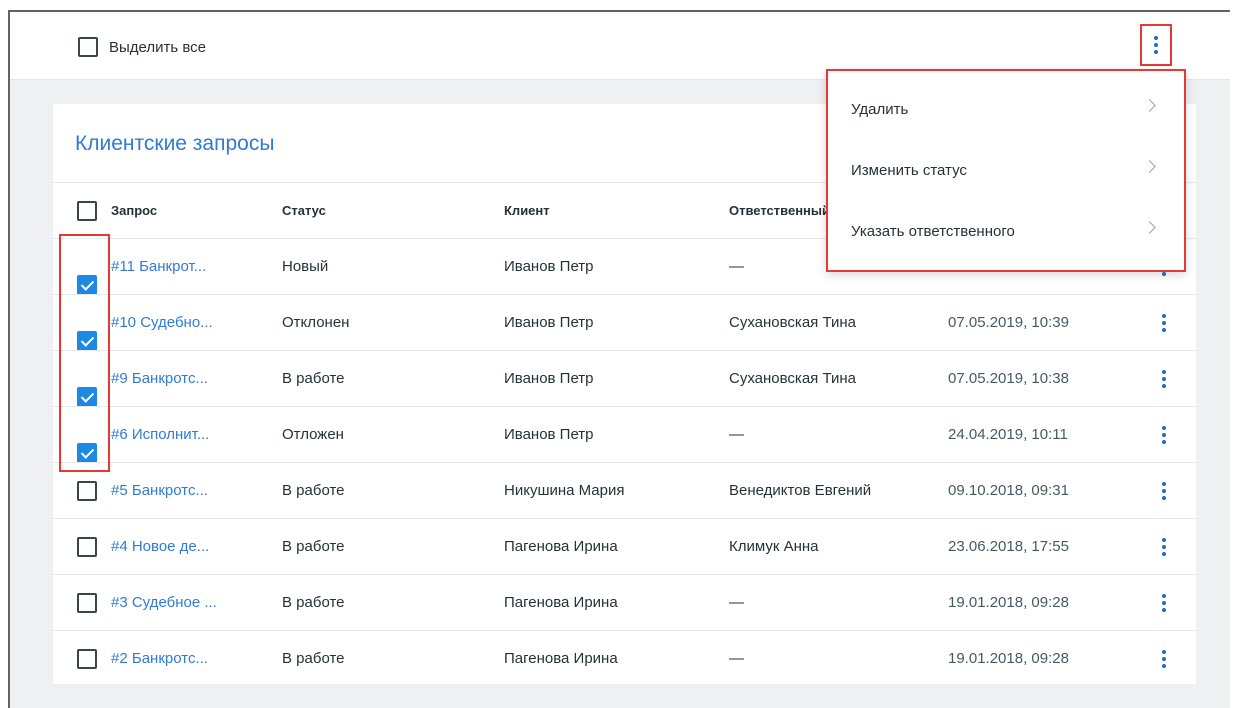 The width and height of the screenshot is (1246, 708). I want to click on status-cell: Отложен, so click(313, 434).